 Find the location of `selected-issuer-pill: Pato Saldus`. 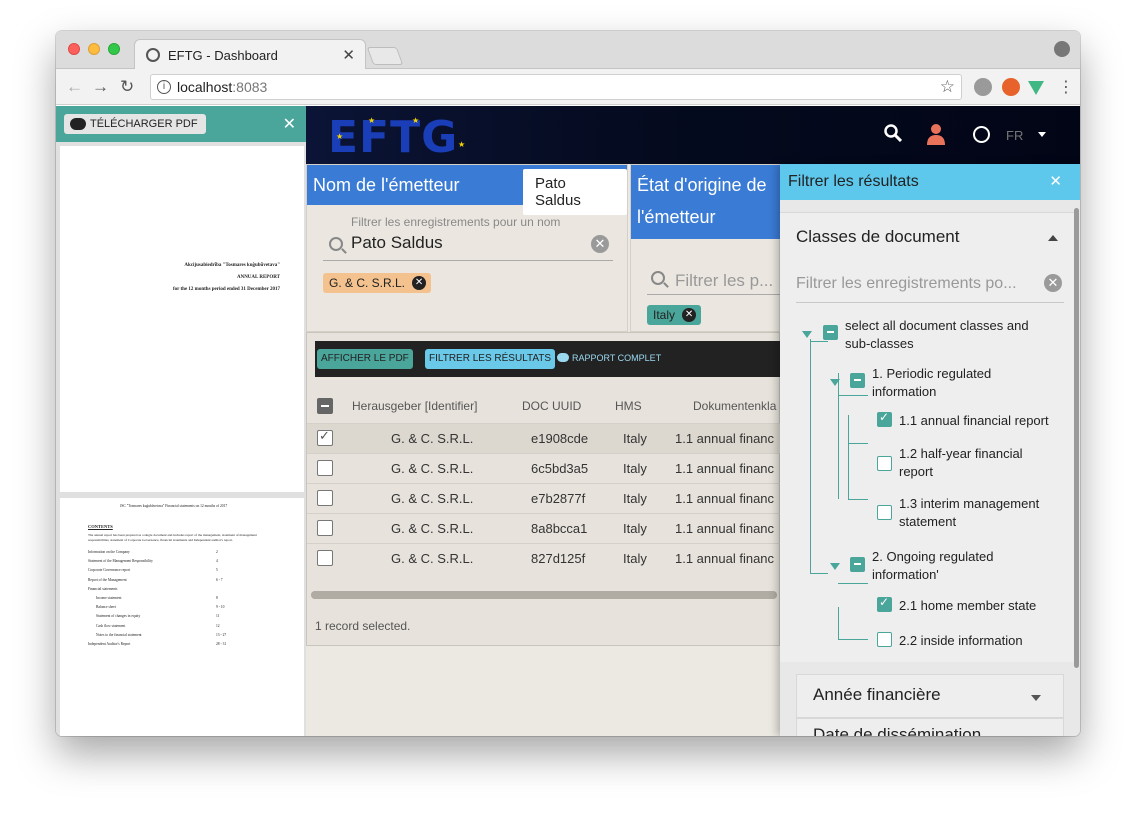

selected-issuer-pill: Pato Saldus is located at coordinates (575, 192).